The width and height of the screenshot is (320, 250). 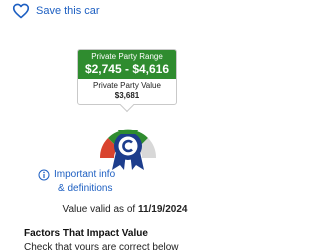 What do you see at coordinates (99, 209) in the screenshot?
I see `value-valid-prefix: Value valid as of` at bounding box center [99, 209].